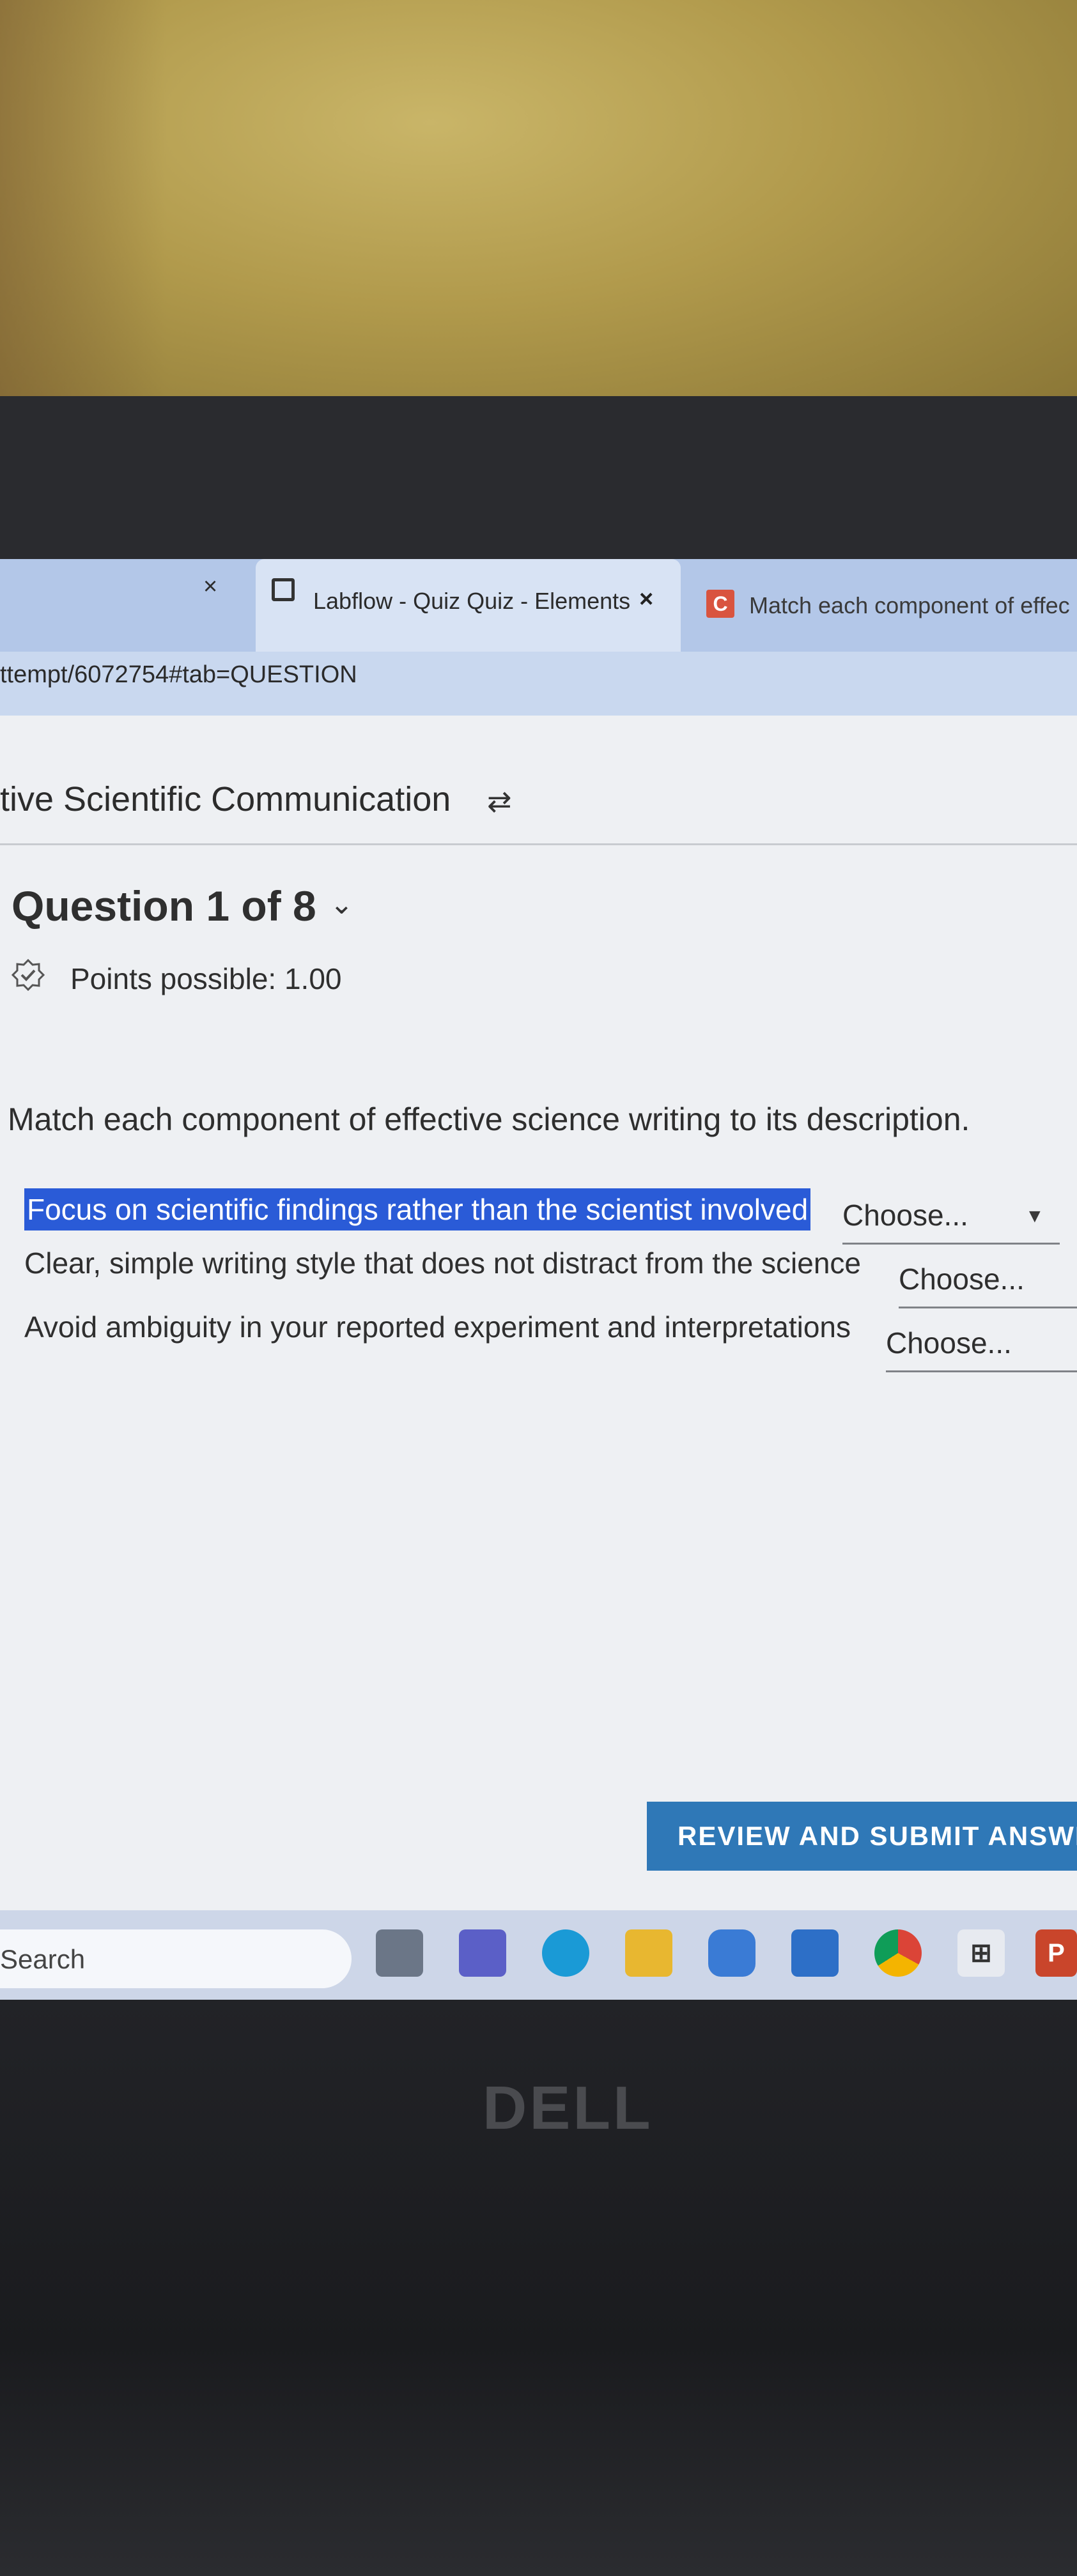 The image size is (1077, 2576). Describe the element at coordinates (28, 975) in the screenshot. I see `badge-check-icon` at that location.